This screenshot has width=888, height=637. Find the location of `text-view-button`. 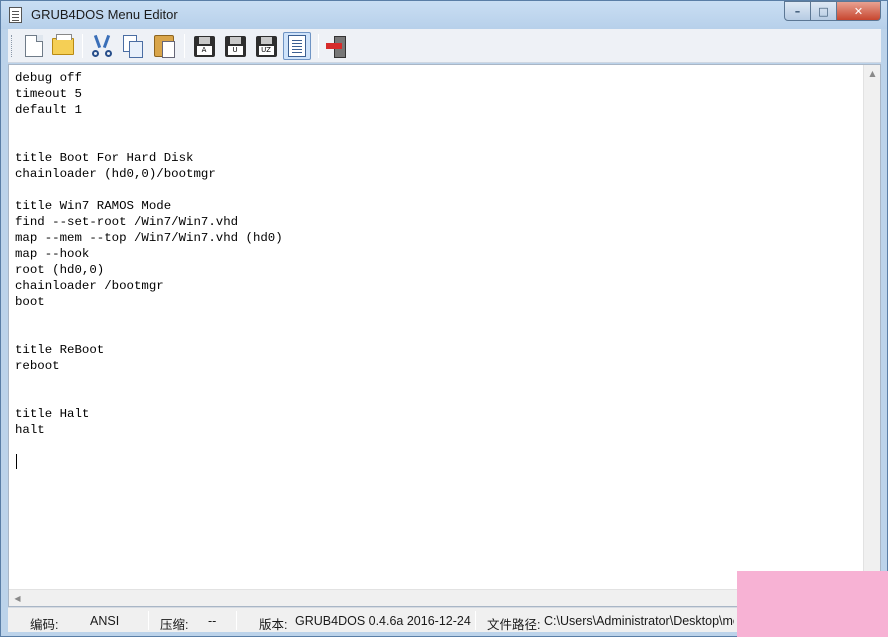

text-view-button is located at coordinates (297, 46).